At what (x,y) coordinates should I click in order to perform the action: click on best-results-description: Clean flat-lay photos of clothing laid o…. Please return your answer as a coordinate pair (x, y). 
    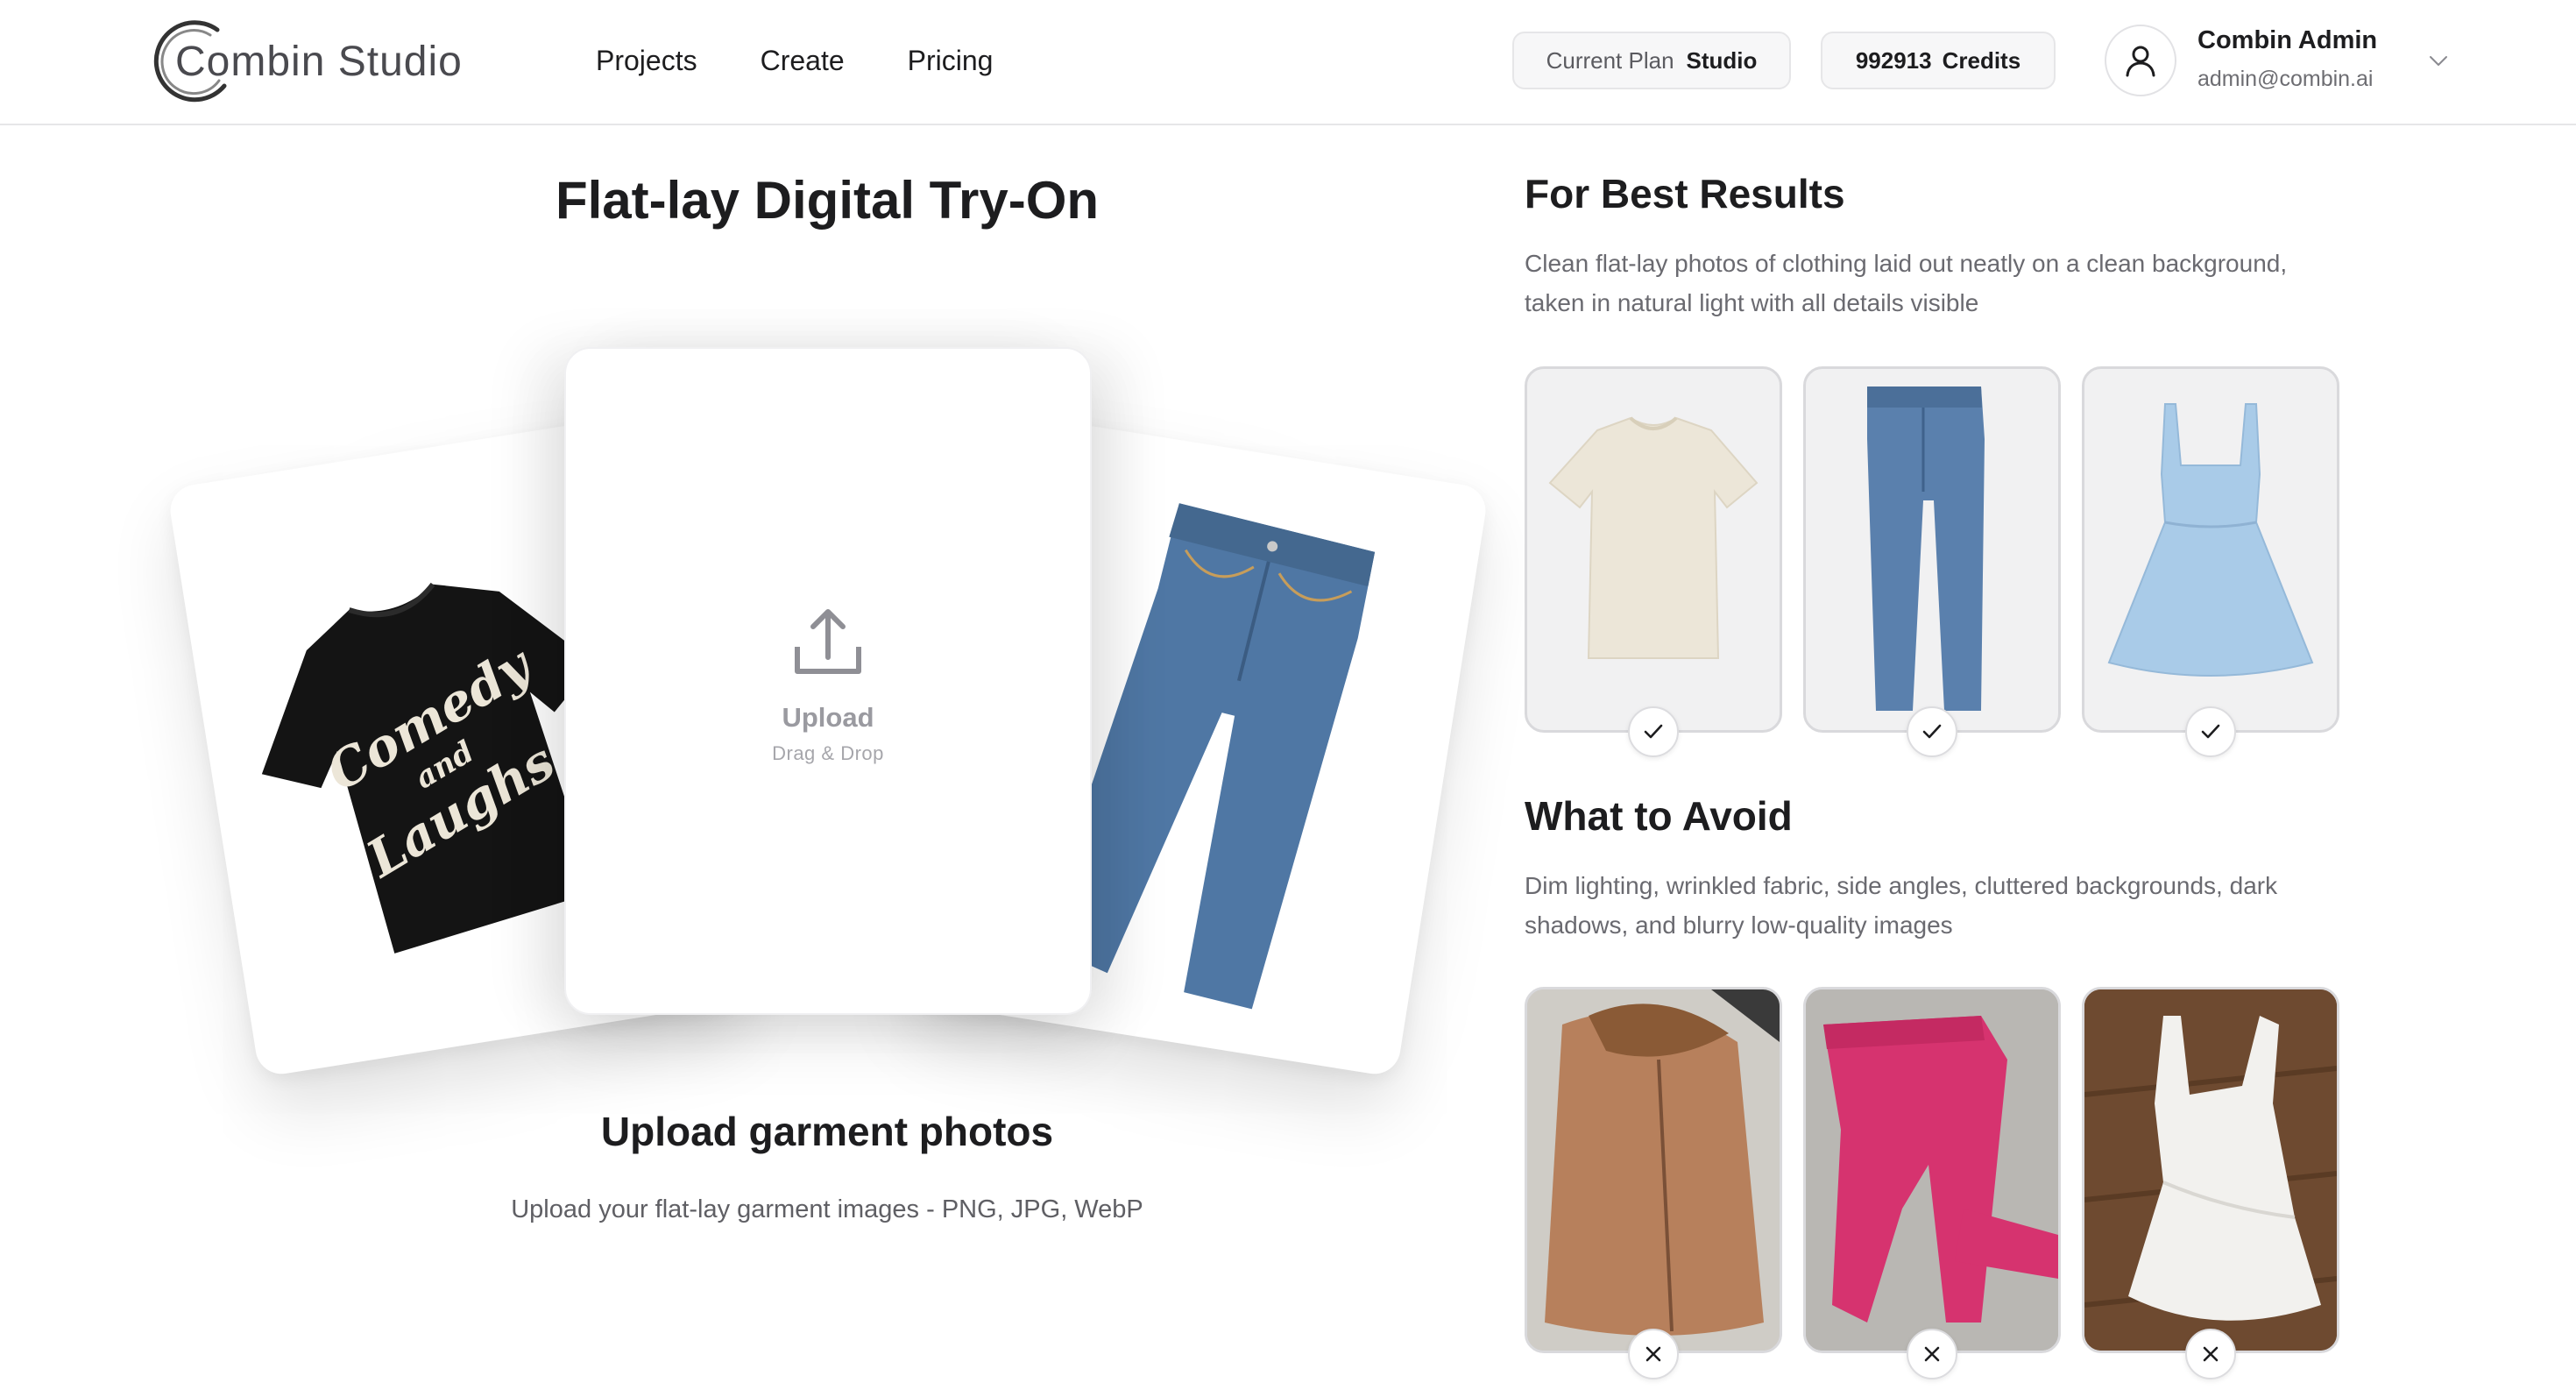
    Looking at the image, I should click on (1906, 283).